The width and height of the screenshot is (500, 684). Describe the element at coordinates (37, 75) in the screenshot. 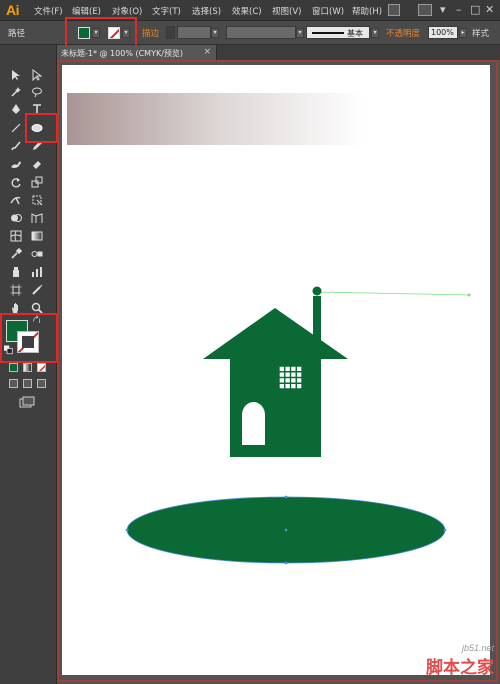

I see `direct-selection-tool-icon` at that location.